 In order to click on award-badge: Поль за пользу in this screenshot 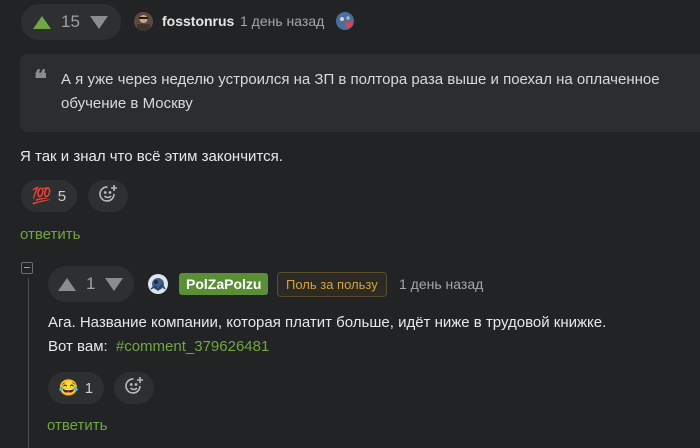, I will do `click(332, 284)`.